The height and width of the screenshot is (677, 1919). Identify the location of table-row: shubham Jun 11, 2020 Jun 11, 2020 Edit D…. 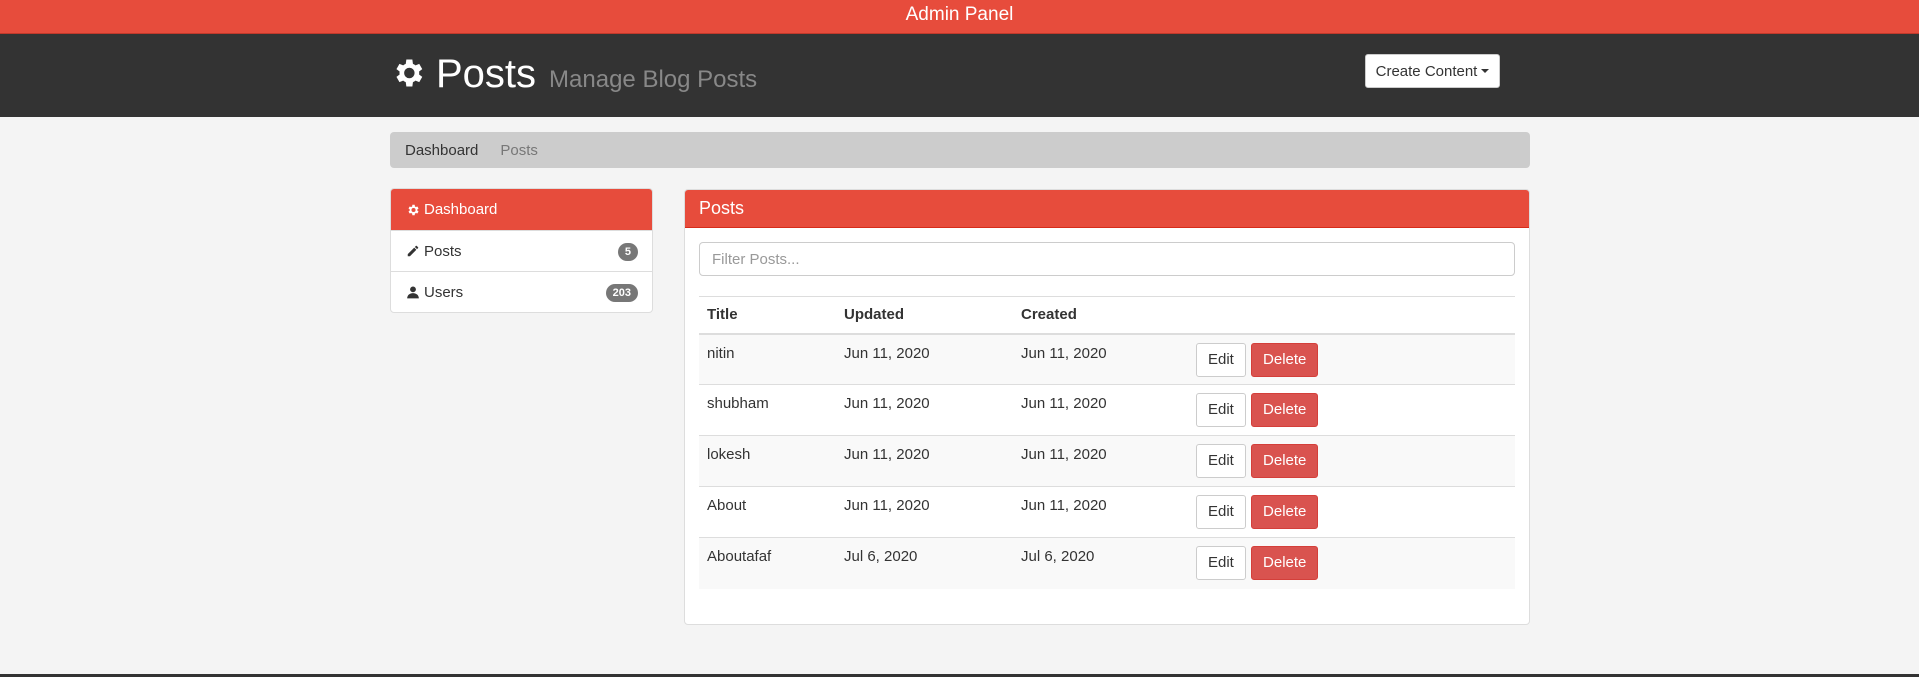
(1107, 410).